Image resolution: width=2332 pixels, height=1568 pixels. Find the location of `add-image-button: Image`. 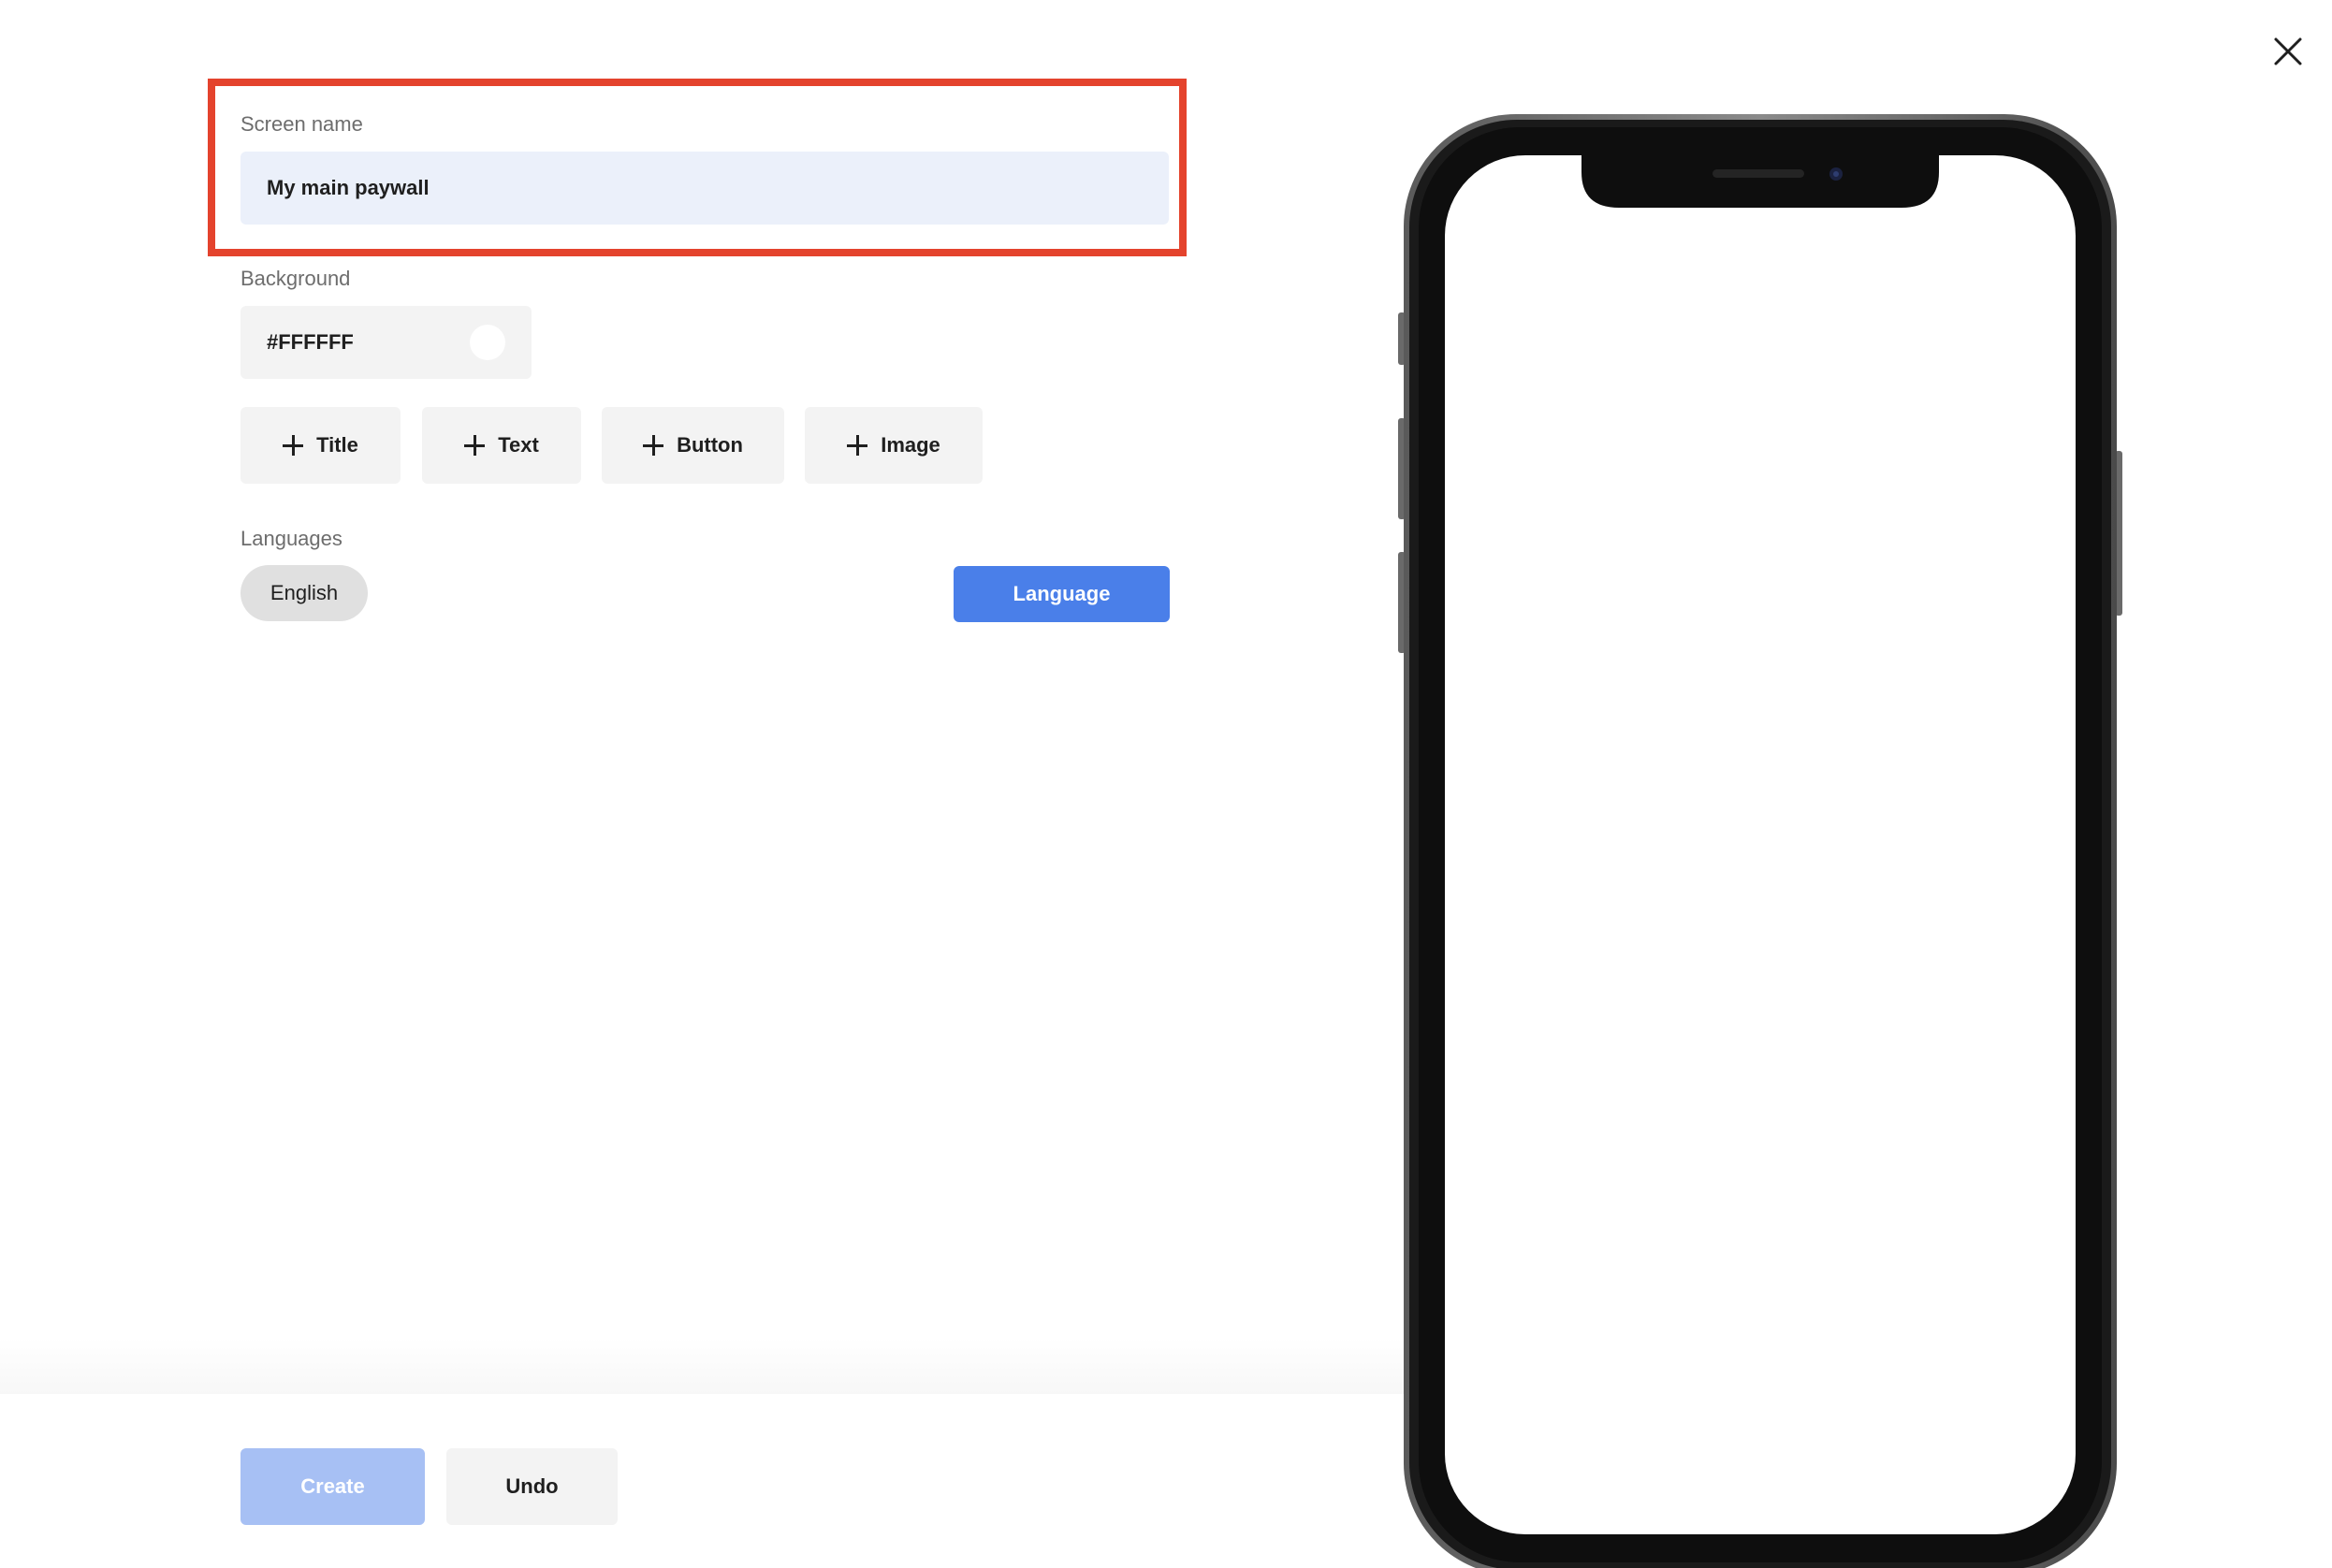

add-image-button: Image is located at coordinates (894, 445).